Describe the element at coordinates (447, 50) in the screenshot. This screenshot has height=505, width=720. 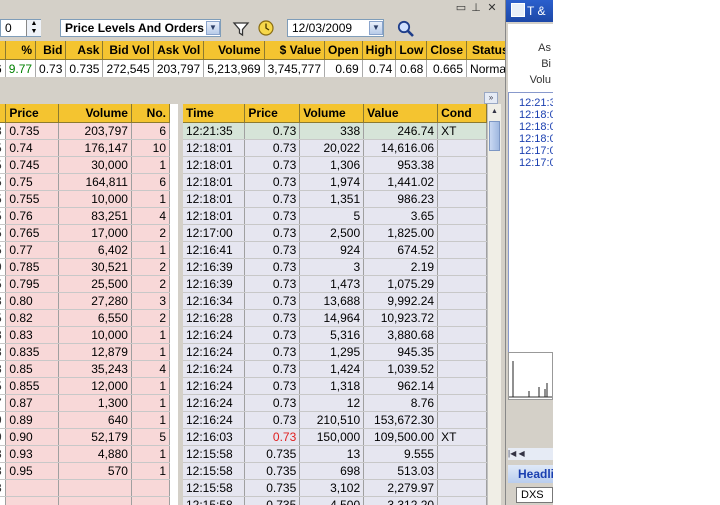
I see `quote-header-cell: Close` at that location.